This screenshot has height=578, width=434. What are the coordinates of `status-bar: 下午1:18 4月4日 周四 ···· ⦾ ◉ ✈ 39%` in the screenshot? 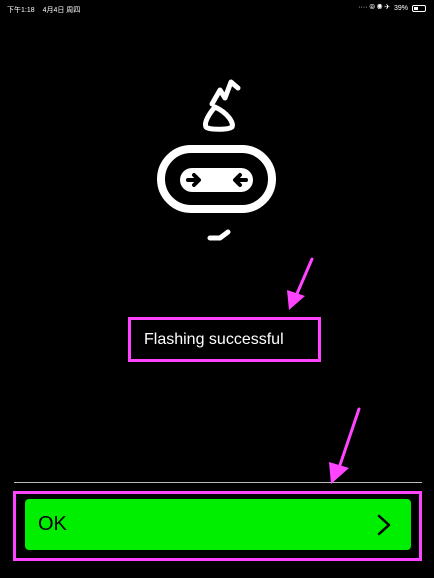 It's located at (217, 9).